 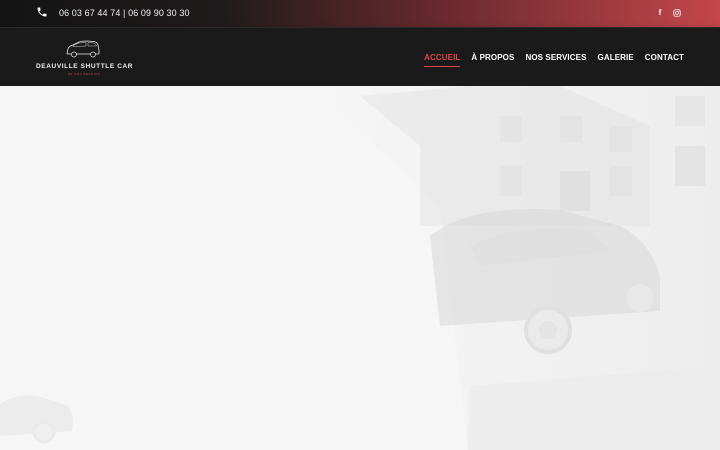 I want to click on car-logo-icon, so click(x=83, y=49).